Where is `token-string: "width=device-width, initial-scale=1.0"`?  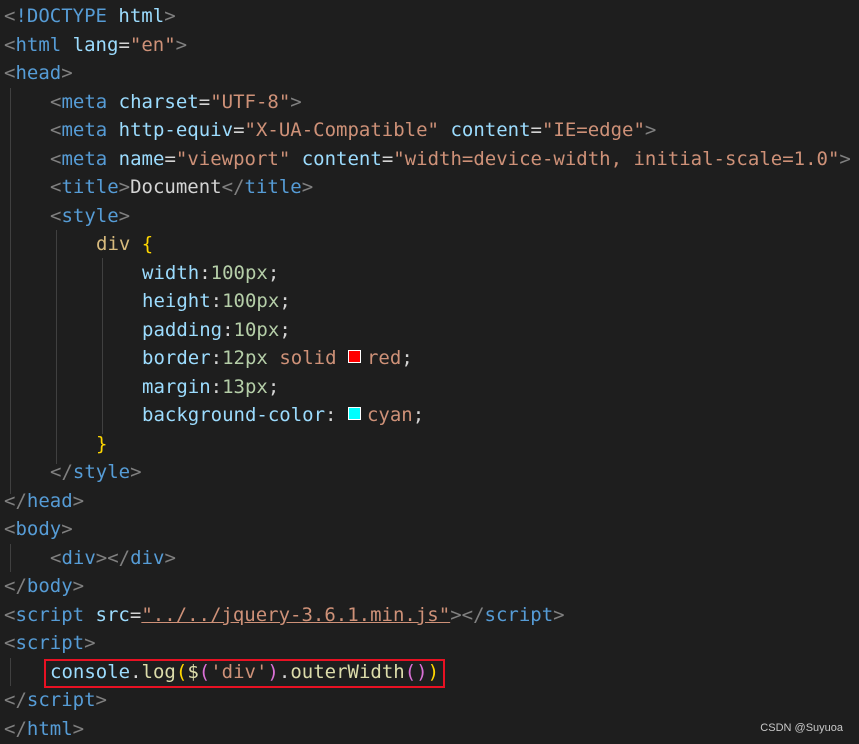
token-string: "width=device-width, initial-scale=1.0" is located at coordinates (616, 159).